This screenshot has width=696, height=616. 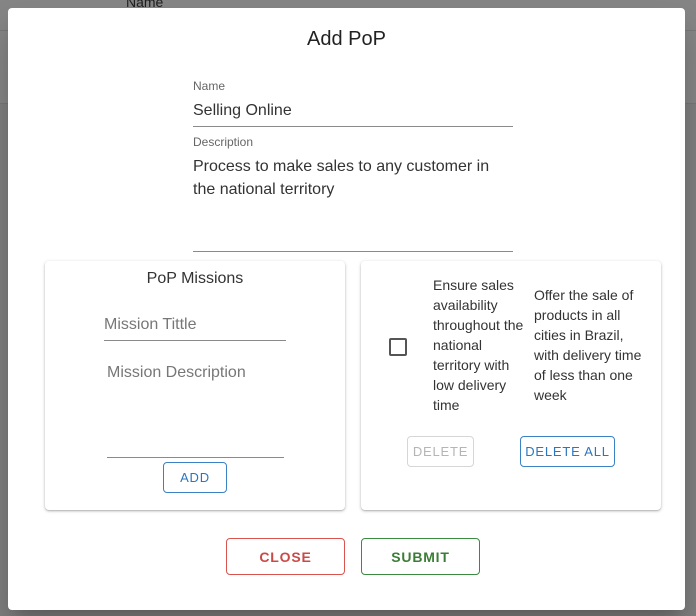 What do you see at coordinates (176, 373) in the screenshot?
I see `mission-description-input: Mission Description` at bounding box center [176, 373].